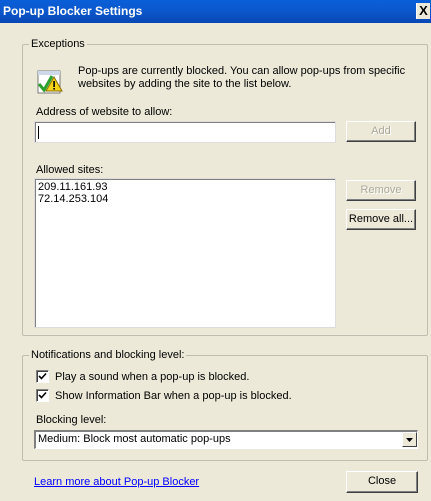 The width and height of the screenshot is (431, 501). Describe the element at coordinates (38, 132) in the screenshot. I see `text-caret` at that location.